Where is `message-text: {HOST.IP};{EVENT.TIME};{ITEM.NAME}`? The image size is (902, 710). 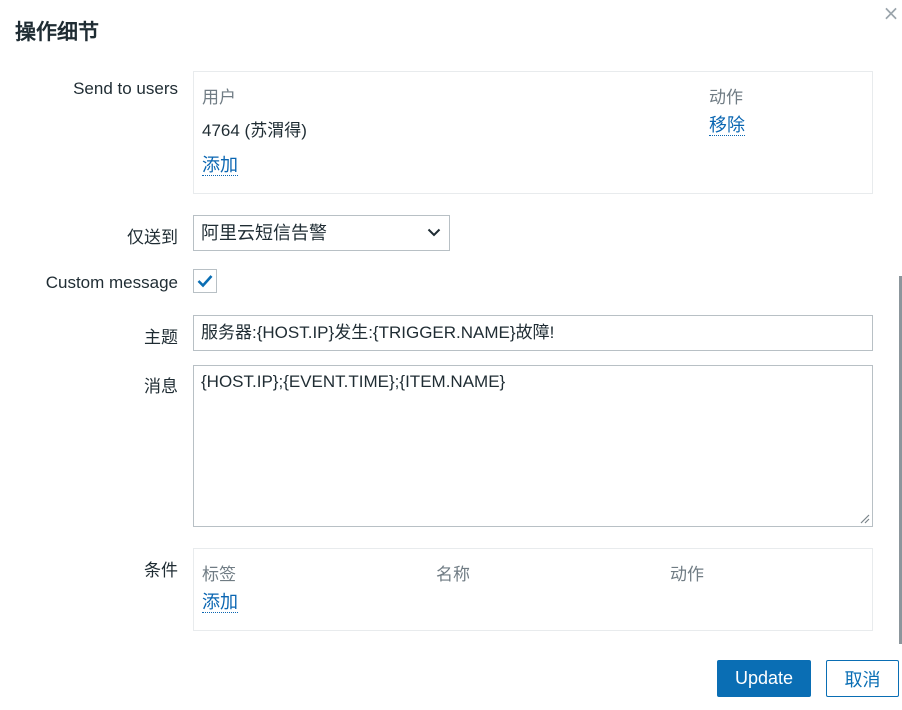
message-text: {HOST.IP};{EVENT.TIME};{ITEM.NAME} is located at coordinates (353, 381).